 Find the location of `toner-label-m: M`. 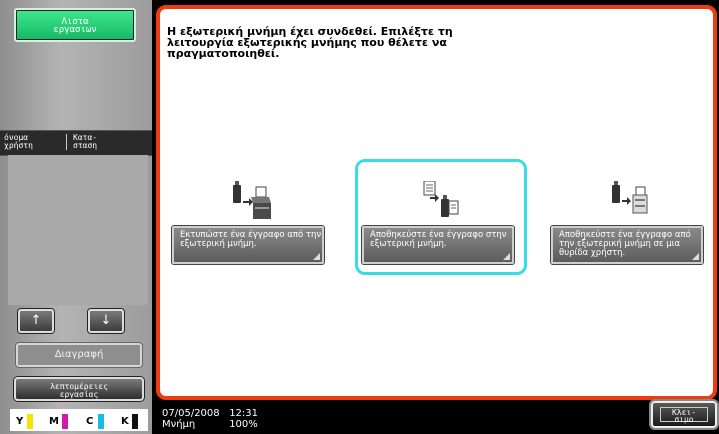

toner-label-m: M is located at coordinates (54, 421).